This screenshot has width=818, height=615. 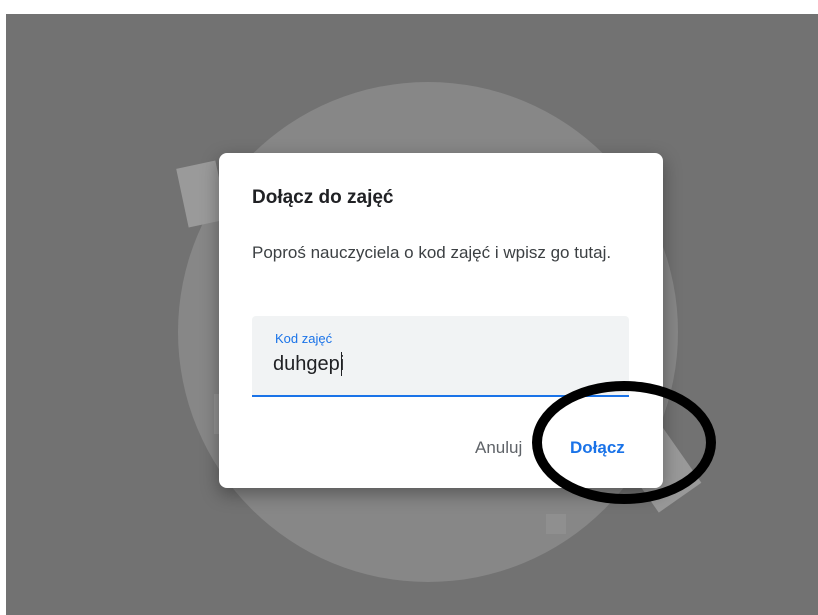 I want to click on class-code-input, so click(x=433, y=364).